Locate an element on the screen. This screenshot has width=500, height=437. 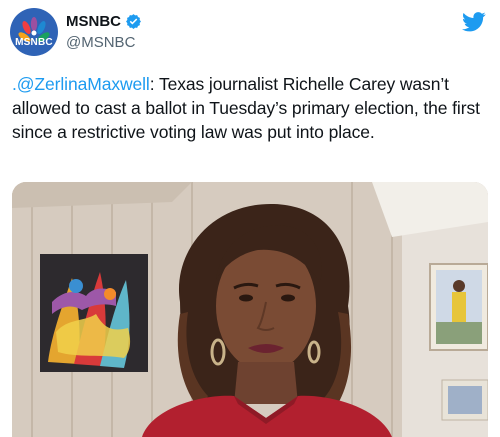
avatar-logo-text: MSNBC is located at coordinates (34, 42).